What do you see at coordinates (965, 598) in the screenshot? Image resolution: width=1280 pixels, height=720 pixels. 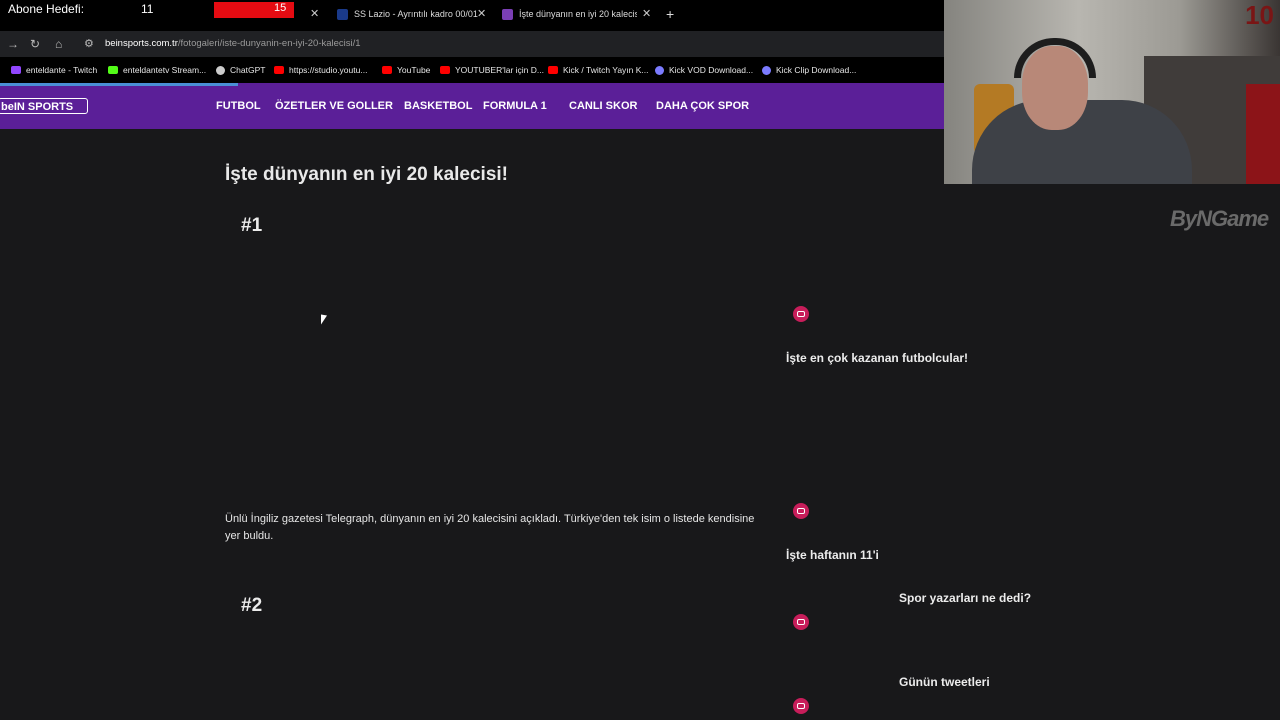 I see `sidebar-link: Spor yazarları ne dedi?` at bounding box center [965, 598].